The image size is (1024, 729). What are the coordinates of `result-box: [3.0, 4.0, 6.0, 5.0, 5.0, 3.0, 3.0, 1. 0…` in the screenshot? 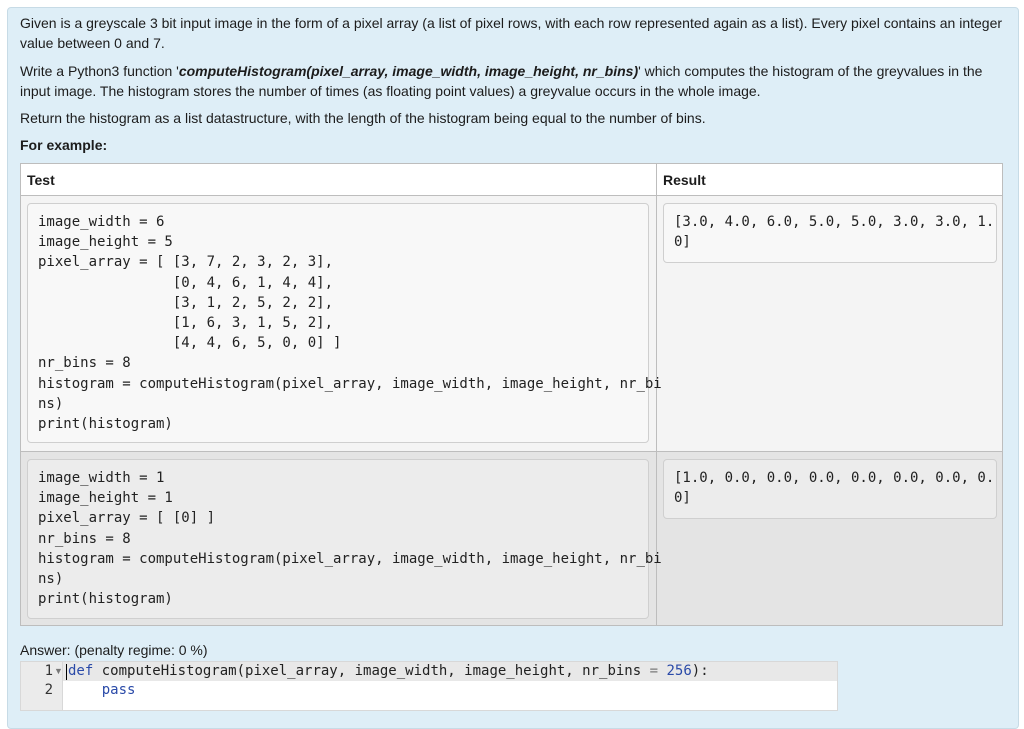 It's located at (830, 233).